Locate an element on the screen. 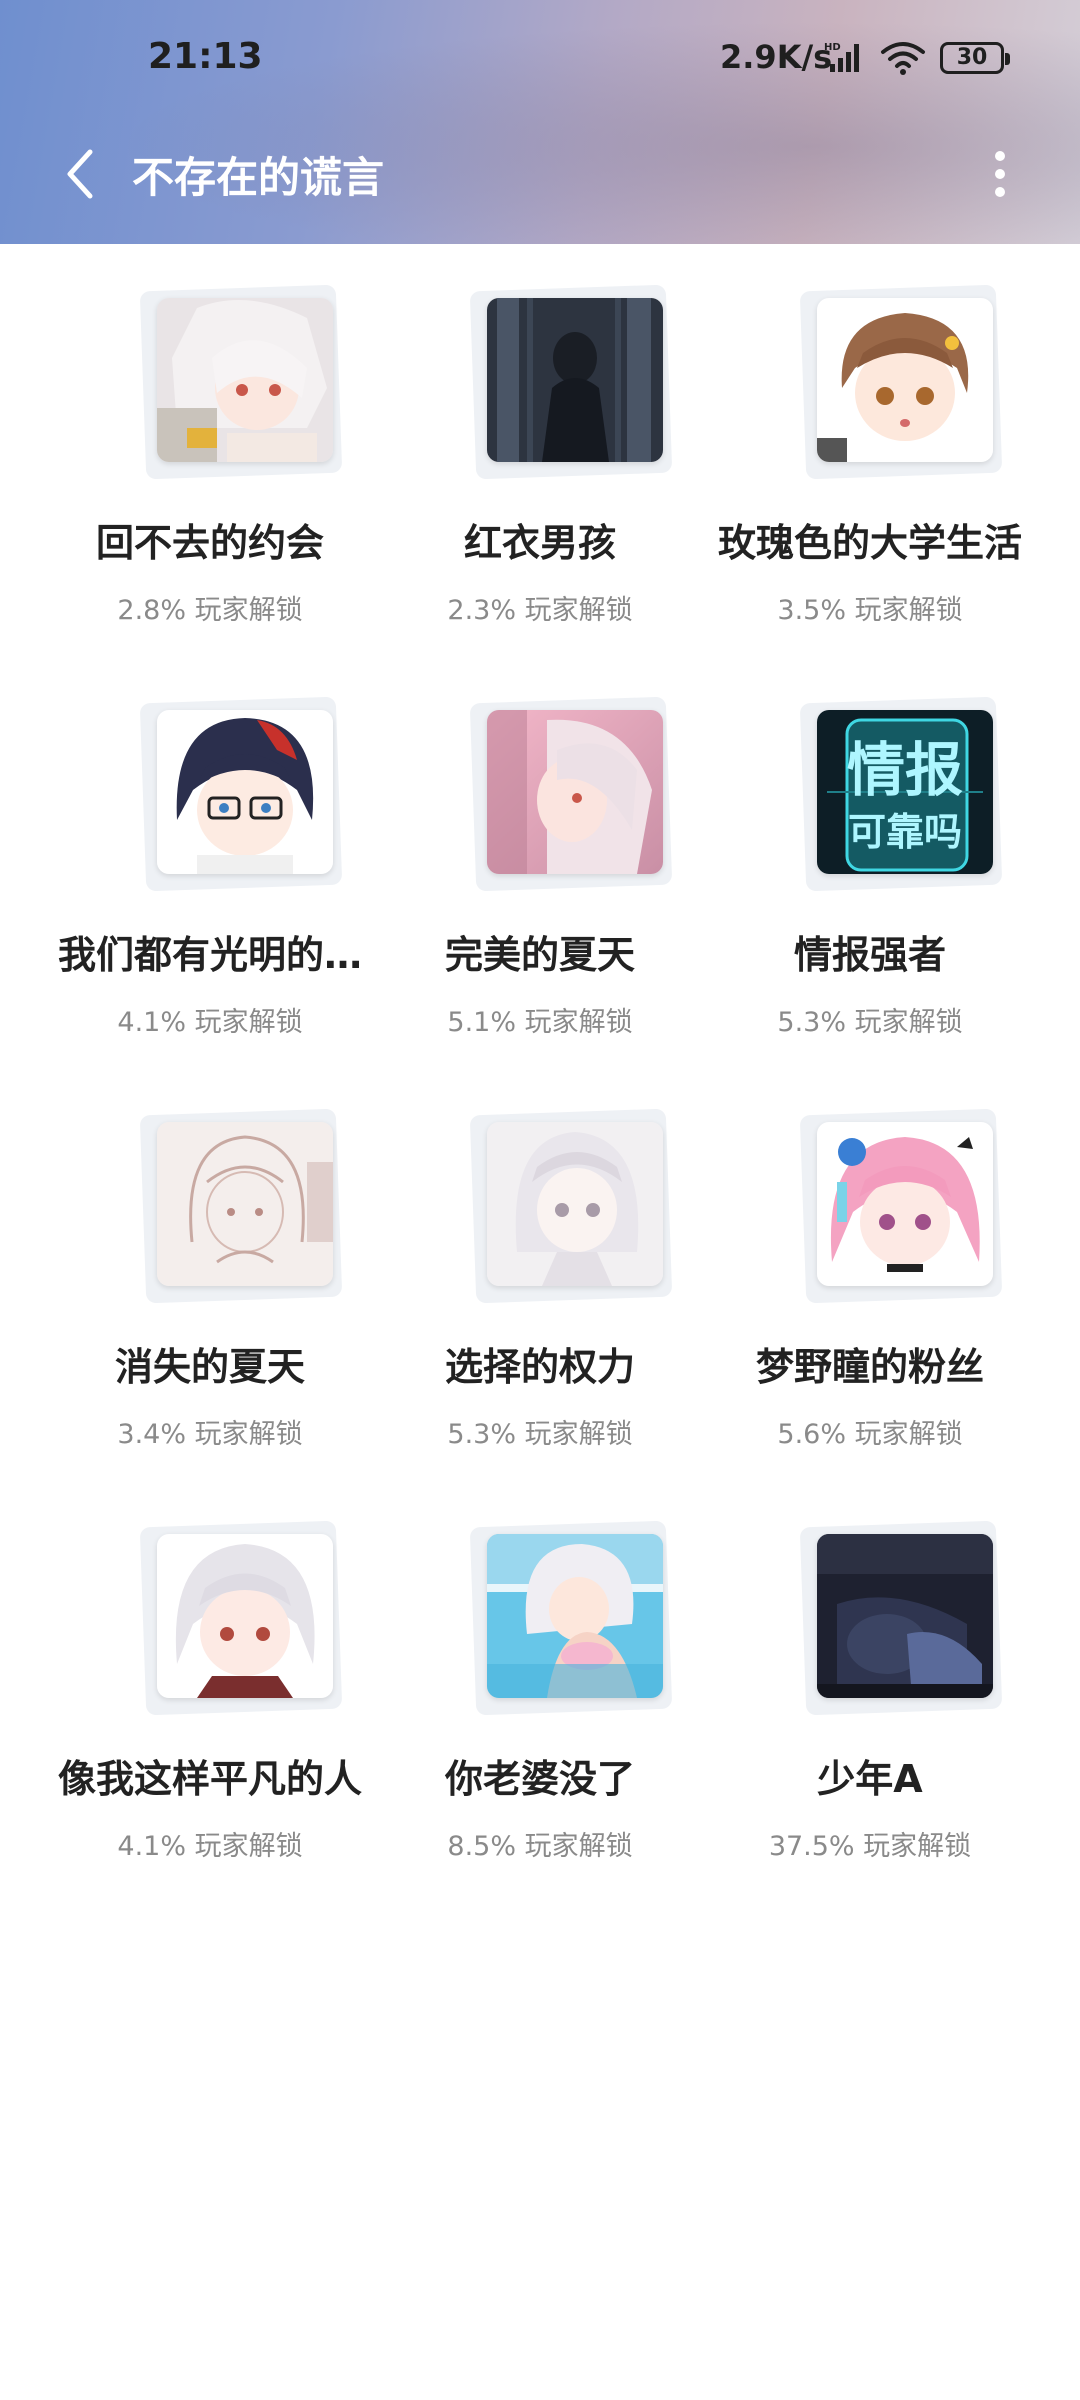 This screenshot has height=2400, width=1080. battery-icon: 30 is located at coordinates (975, 58).